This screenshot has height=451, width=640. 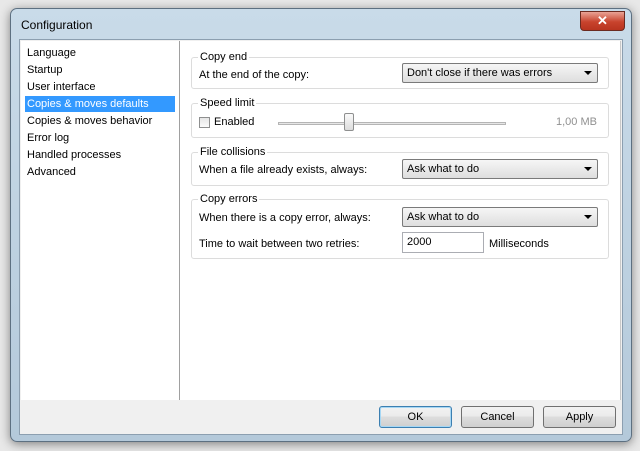 What do you see at coordinates (443, 242) in the screenshot?
I see `retry-wait-input: 2000` at bounding box center [443, 242].